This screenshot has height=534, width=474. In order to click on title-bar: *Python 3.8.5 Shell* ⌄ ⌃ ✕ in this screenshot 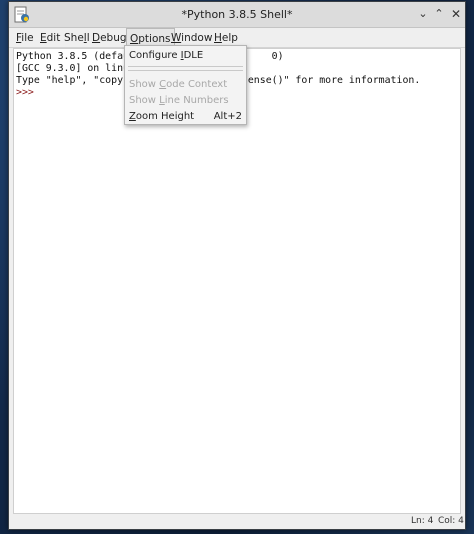, I will do `click(237, 15)`.